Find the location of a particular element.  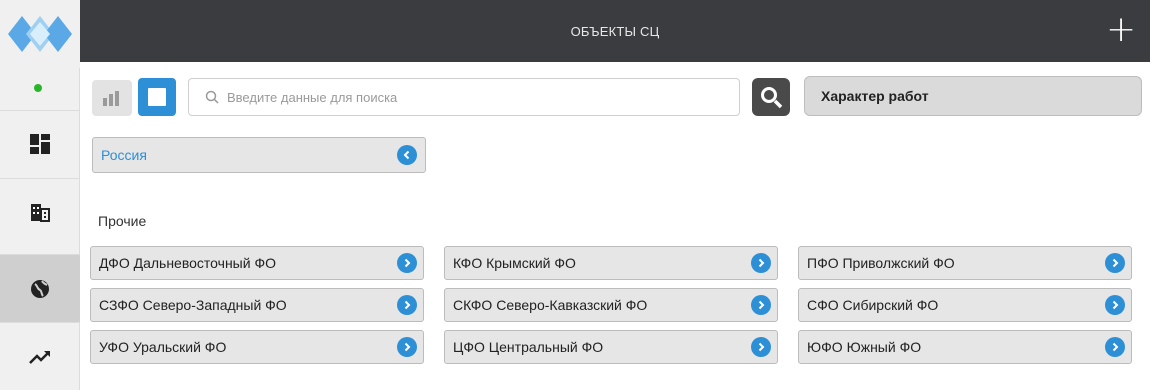

sidebar-item-analytics is located at coordinates (40, 356).